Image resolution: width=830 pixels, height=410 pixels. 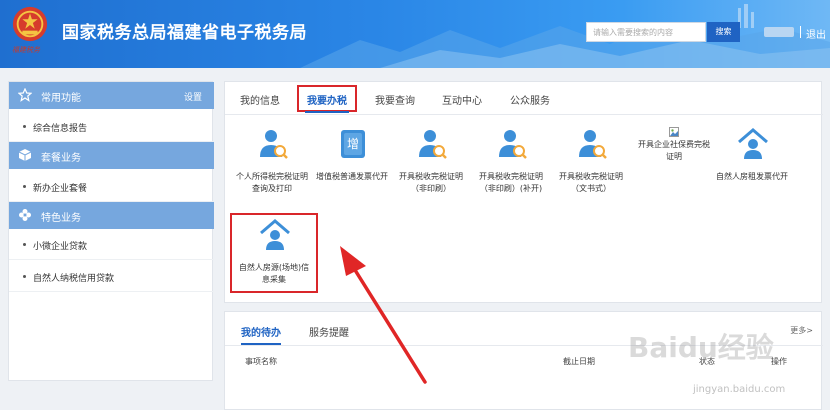 What do you see at coordinates (184, 33) in the screenshot?
I see `site-title: 国家税务总局福建省电子税务局` at bounding box center [184, 33].